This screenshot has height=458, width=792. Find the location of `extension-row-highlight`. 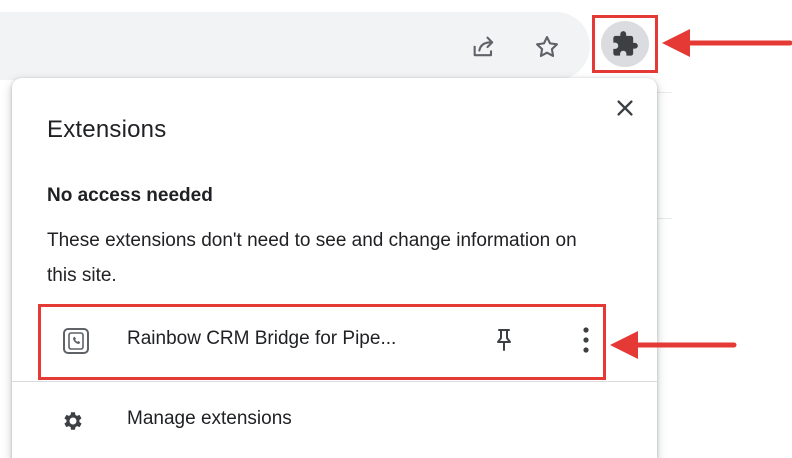

extension-row-highlight is located at coordinates (322, 342).